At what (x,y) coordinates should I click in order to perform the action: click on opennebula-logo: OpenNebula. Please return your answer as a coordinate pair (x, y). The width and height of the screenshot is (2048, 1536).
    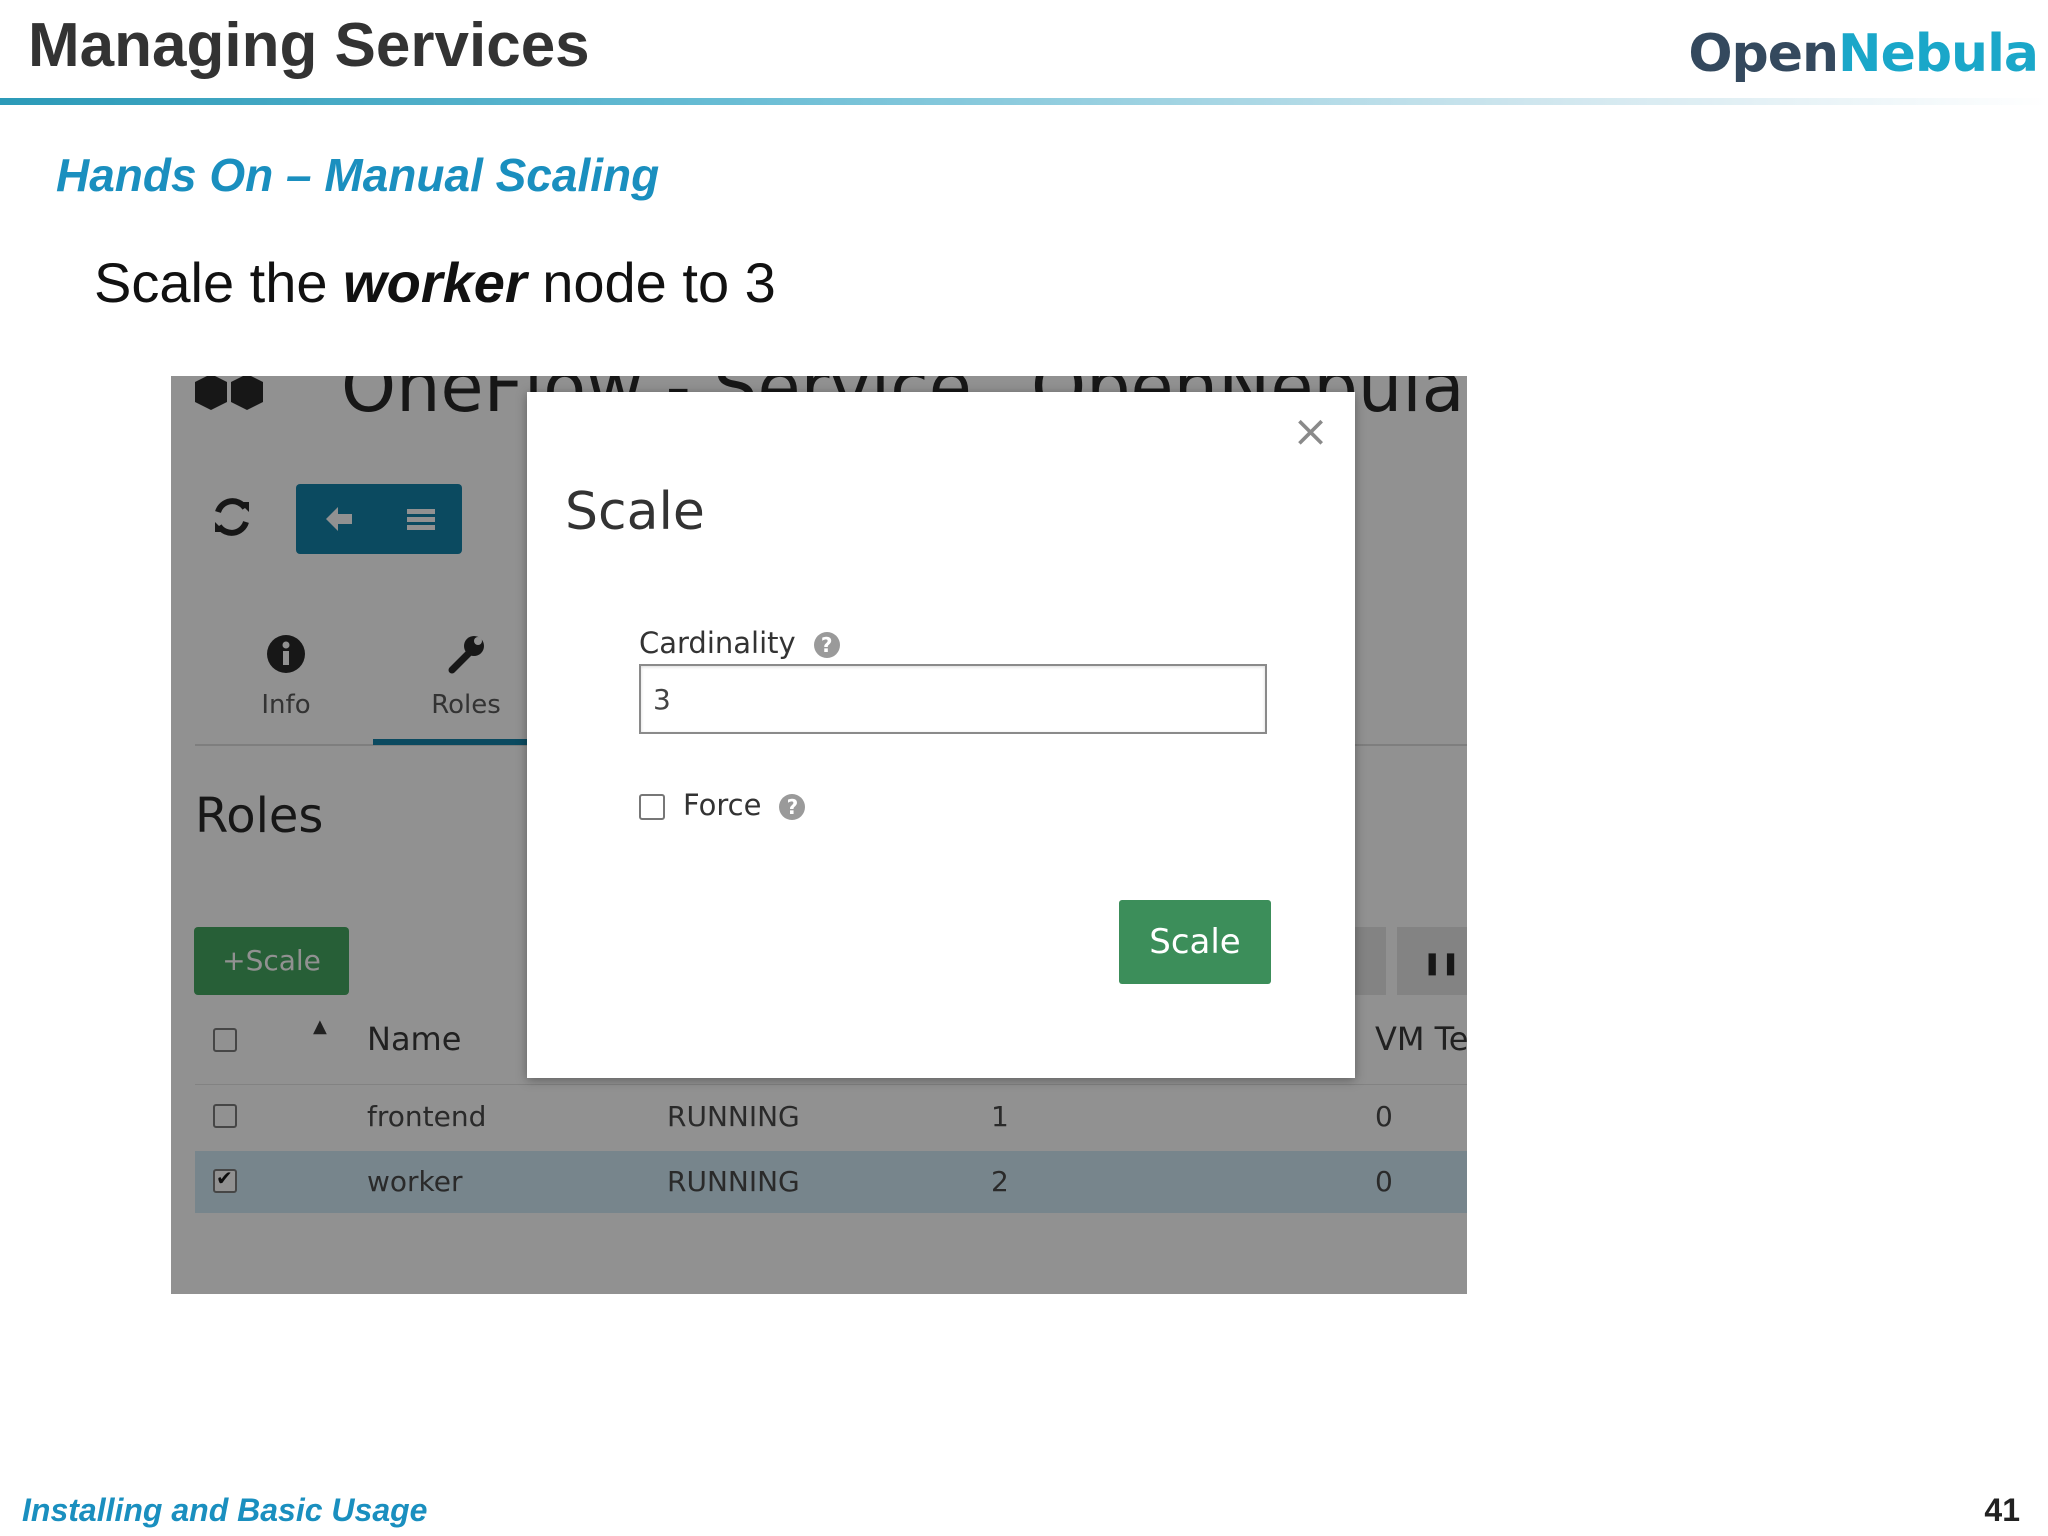
    Looking at the image, I should click on (1863, 54).